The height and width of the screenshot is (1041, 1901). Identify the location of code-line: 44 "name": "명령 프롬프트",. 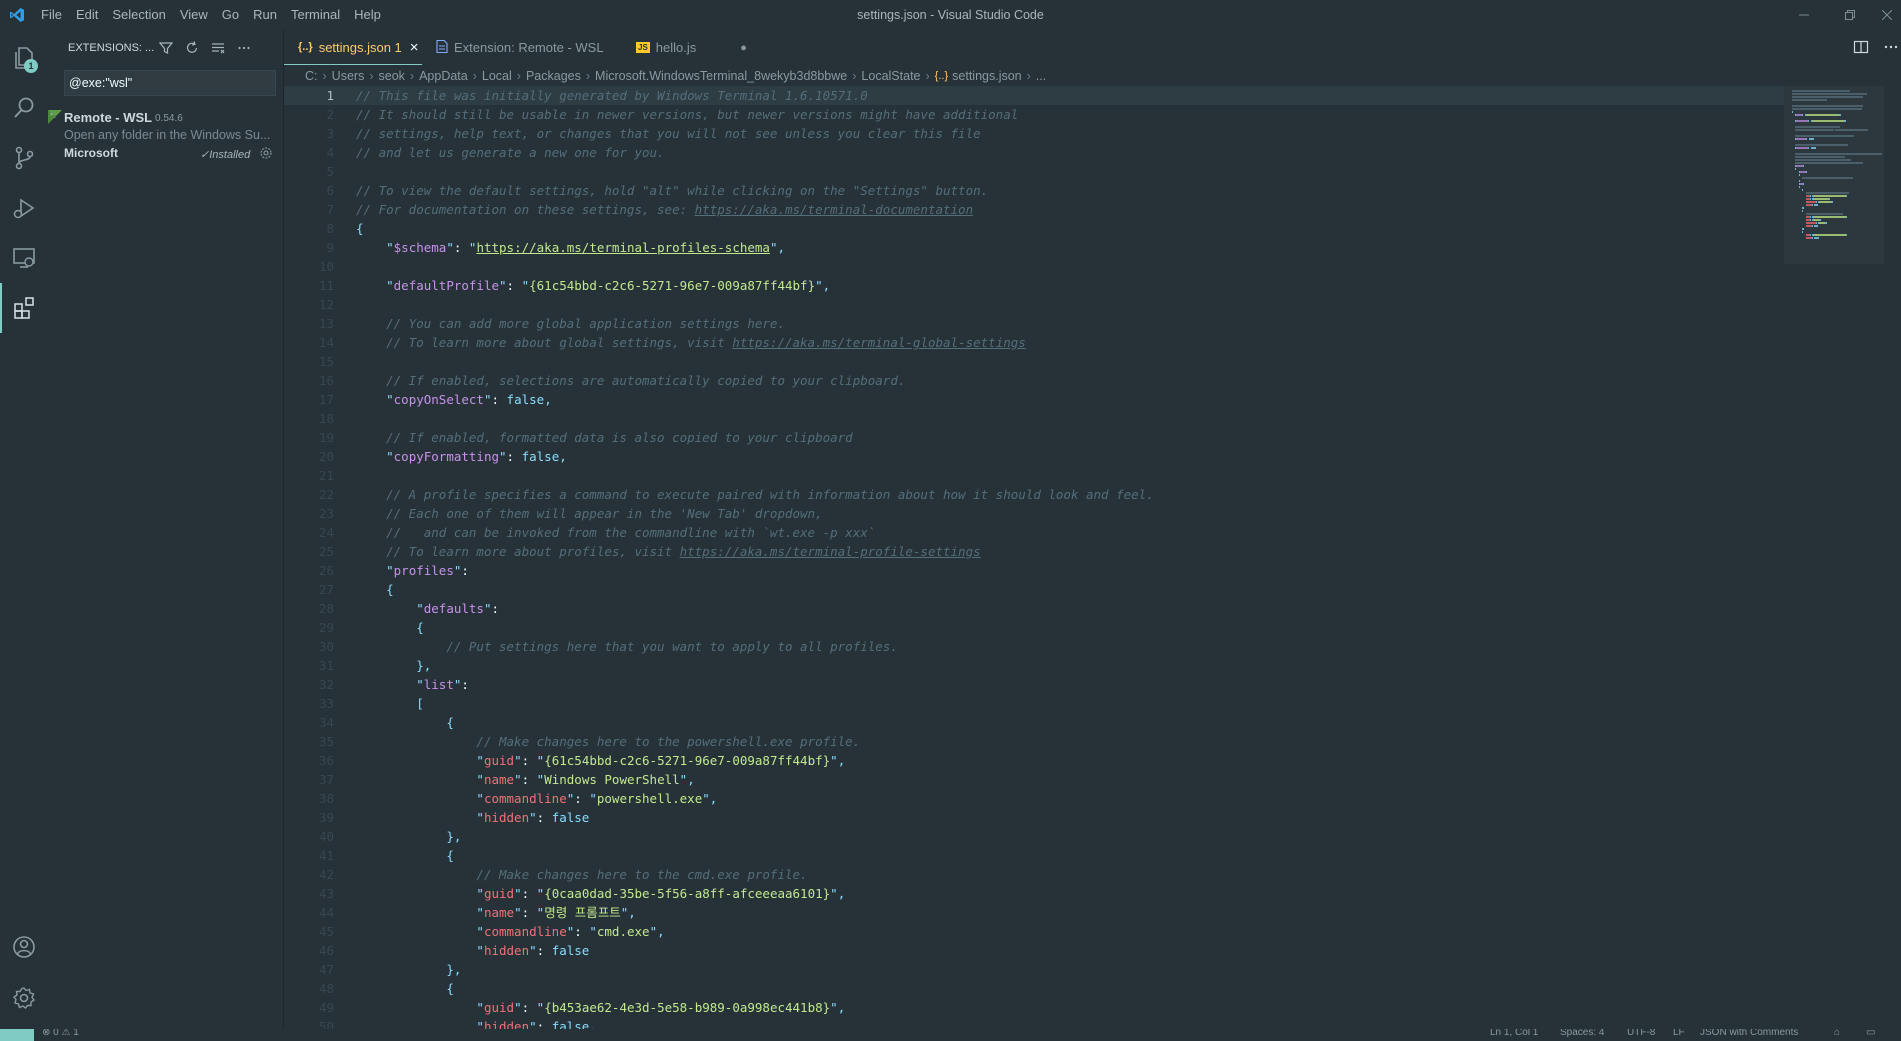
(1034, 912).